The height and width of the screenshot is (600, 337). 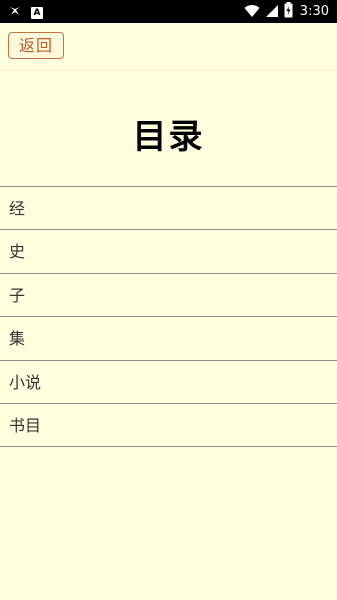 I want to click on menu-item-jing: 经, so click(x=168, y=209).